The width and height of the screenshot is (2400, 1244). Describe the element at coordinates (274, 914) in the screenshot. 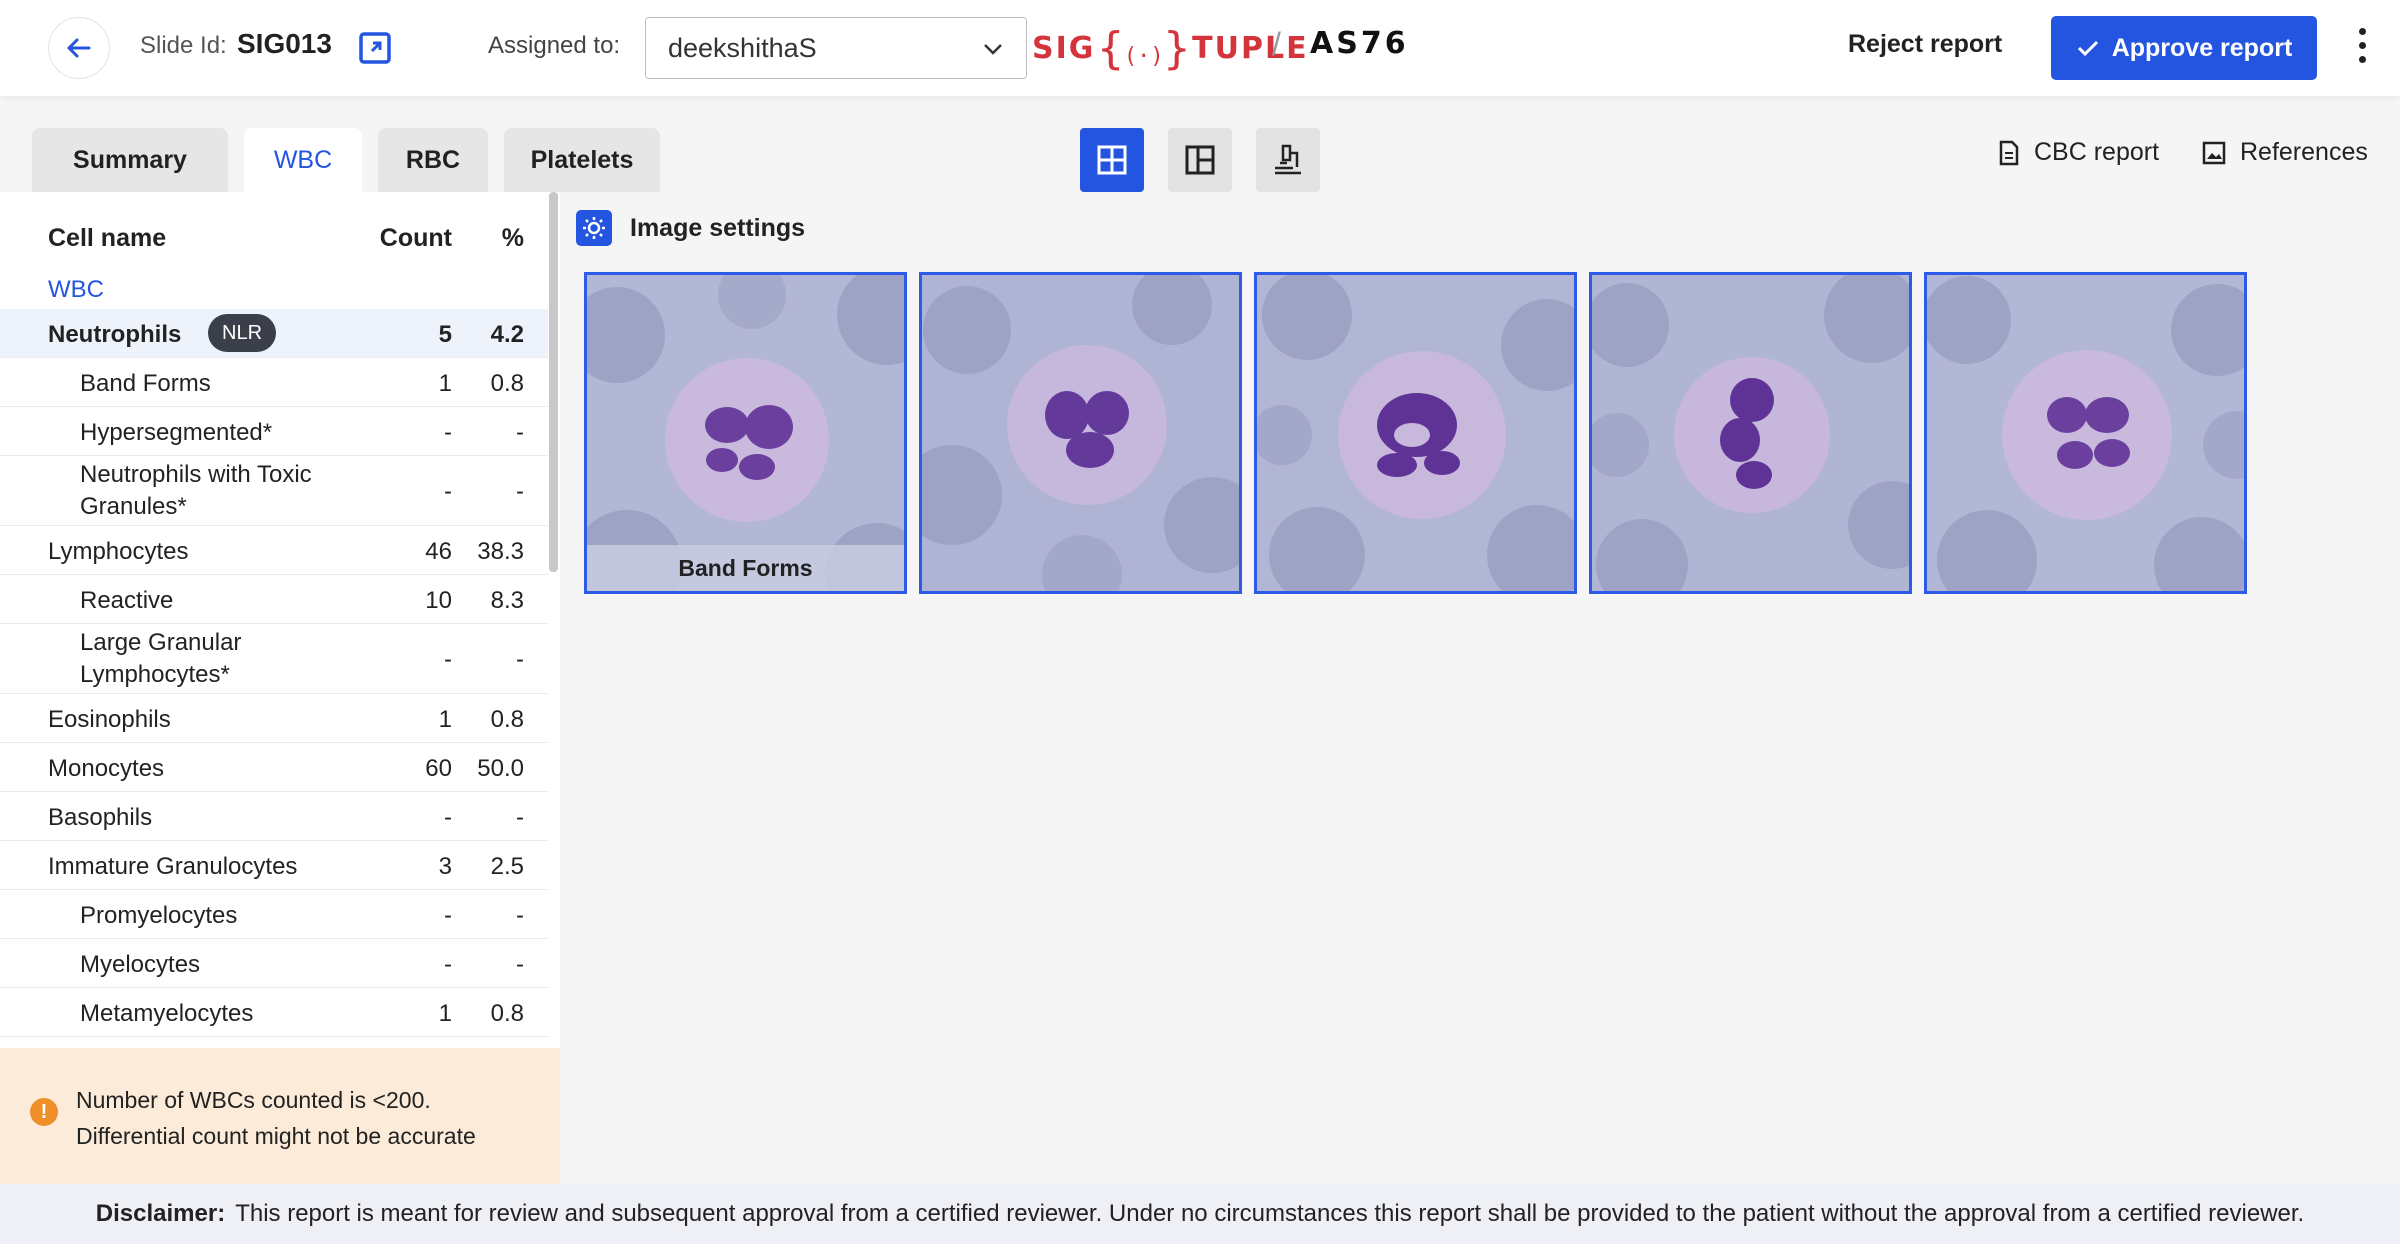

I see `table-row: Promyelocytes - -` at that location.